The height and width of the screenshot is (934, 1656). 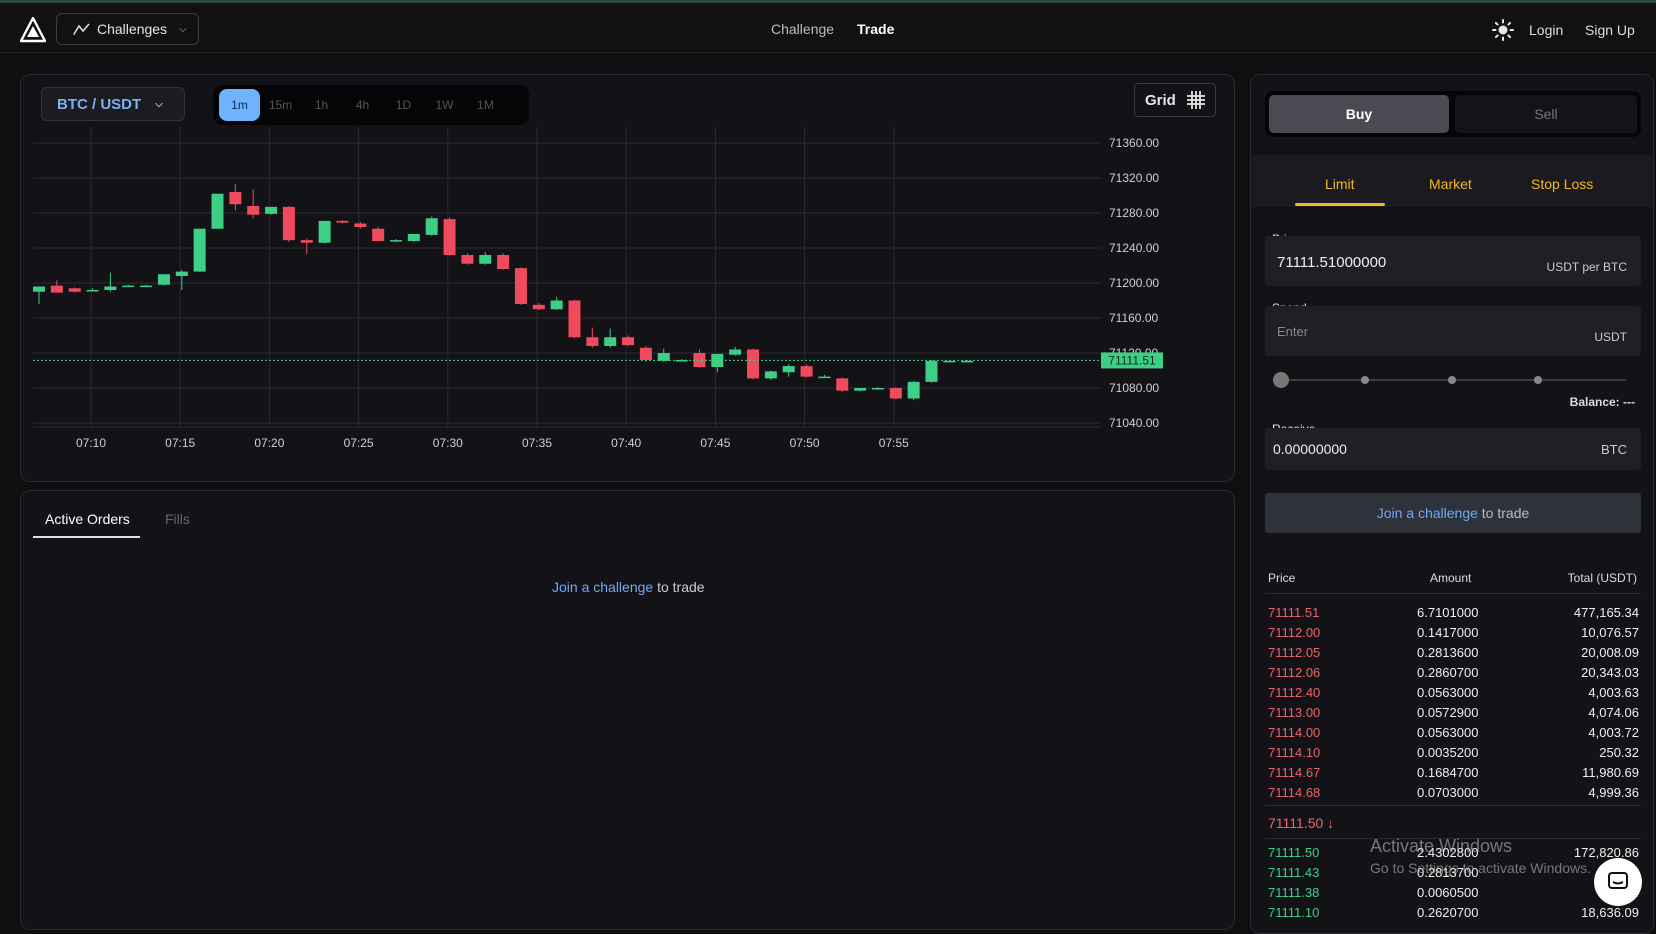 What do you see at coordinates (81, 29) in the screenshot?
I see `chart-line-icon` at bounding box center [81, 29].